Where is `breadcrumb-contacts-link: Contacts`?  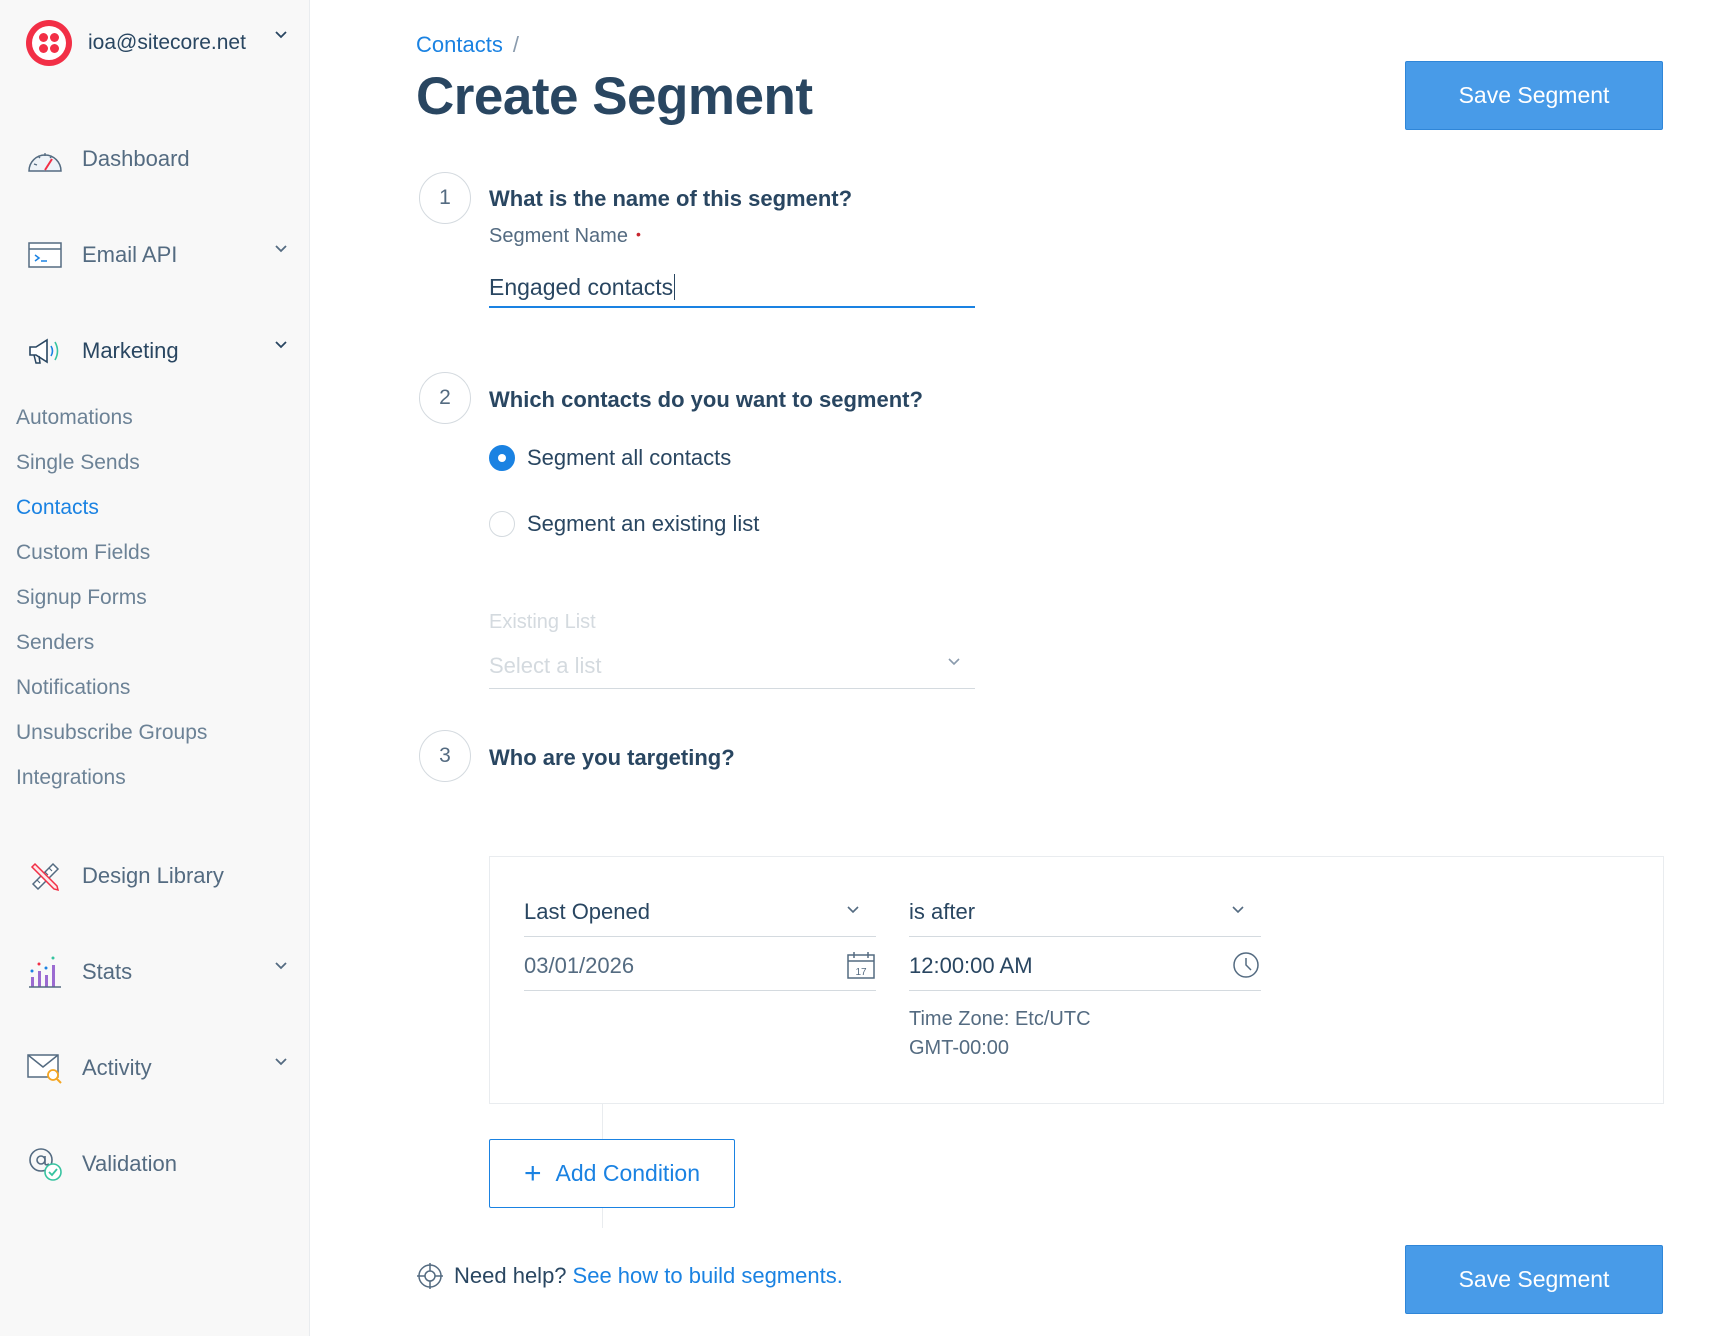
breadcrumb-contacts-link: Contacts is located at coordinates (459, 44).